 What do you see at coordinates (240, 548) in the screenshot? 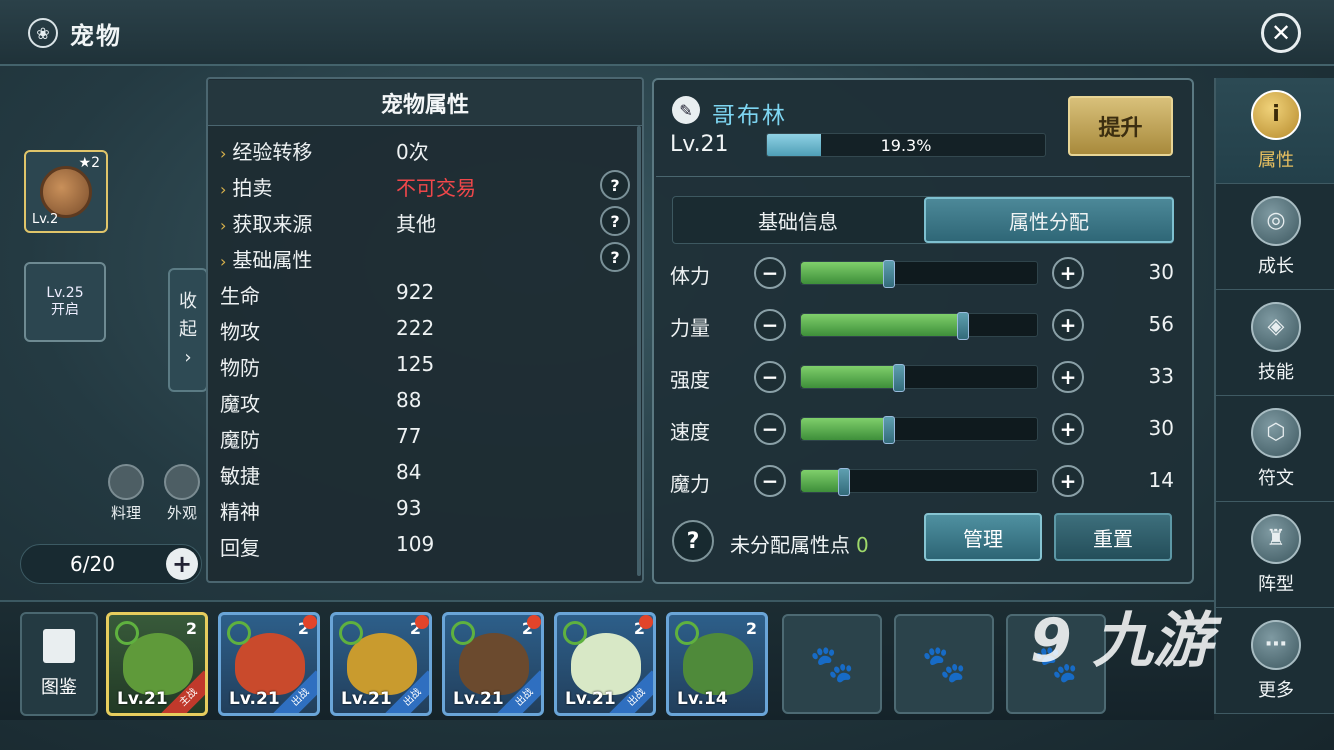
I see `stat-label: 回复` at bounding box center [240, 548].